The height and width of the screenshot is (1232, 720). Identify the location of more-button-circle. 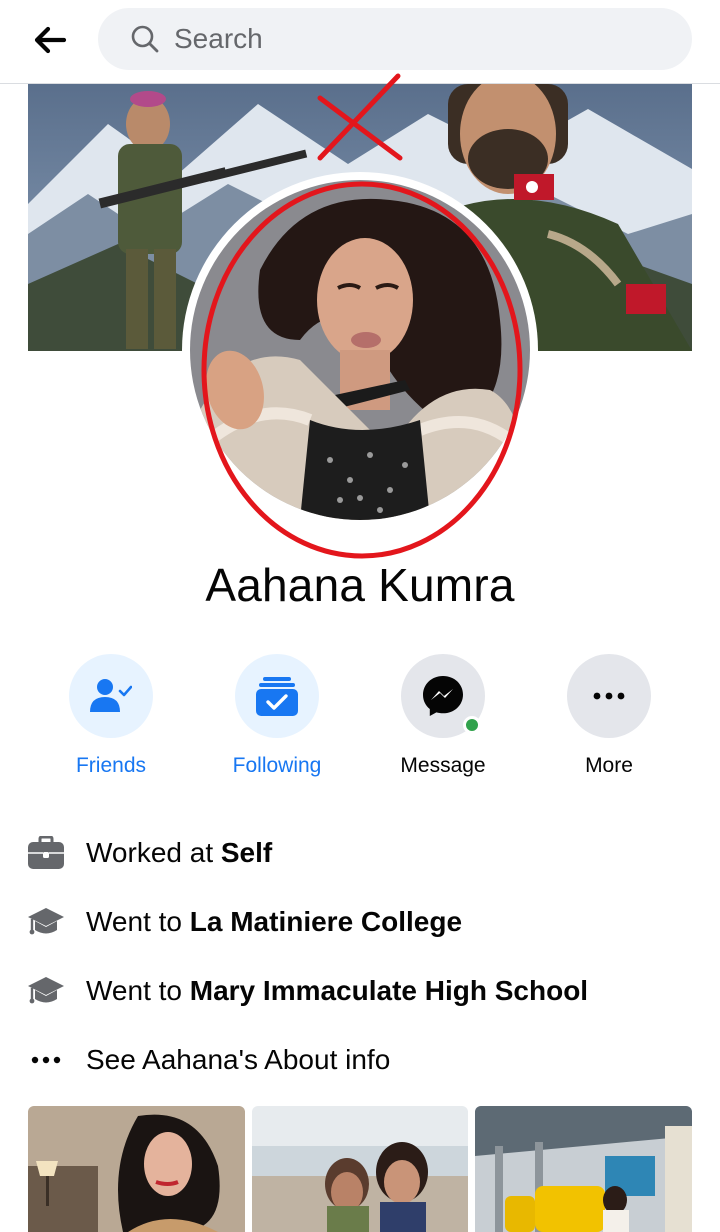
(609, 696).